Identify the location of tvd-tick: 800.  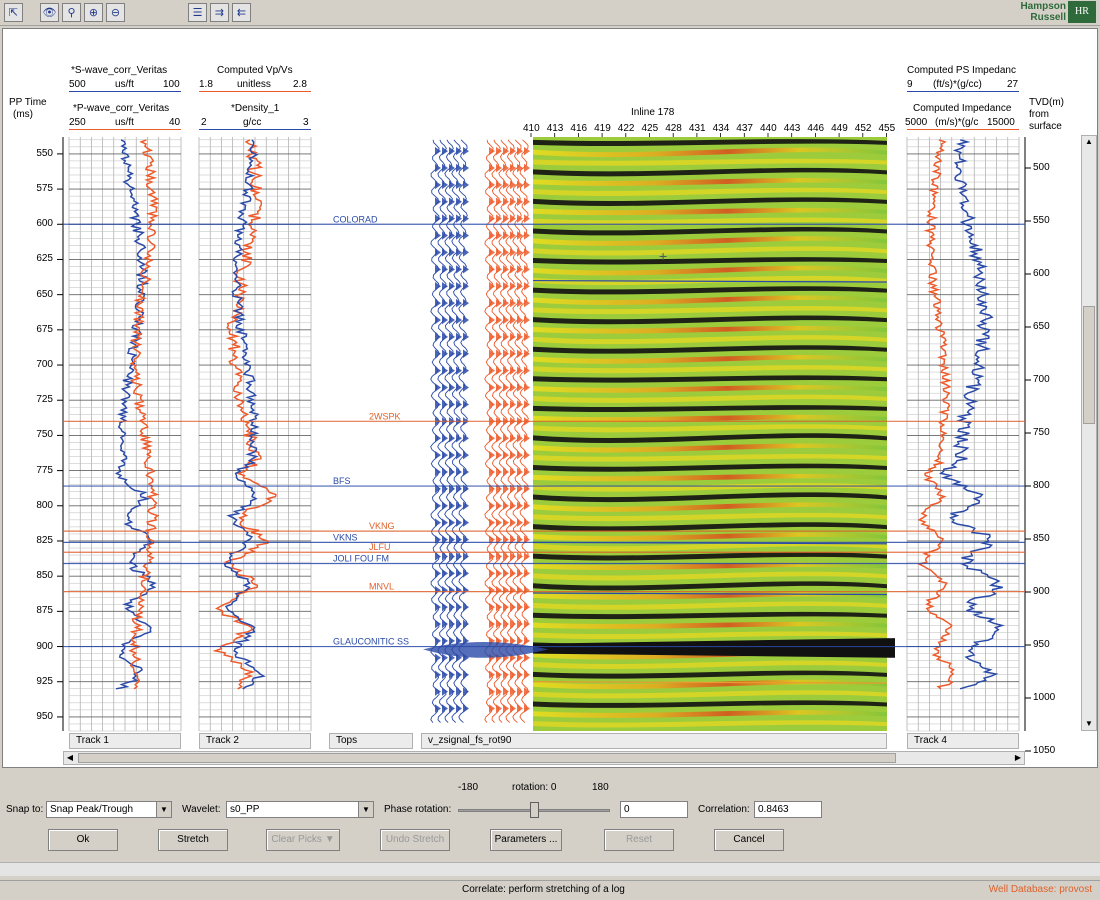
(1041, 485).